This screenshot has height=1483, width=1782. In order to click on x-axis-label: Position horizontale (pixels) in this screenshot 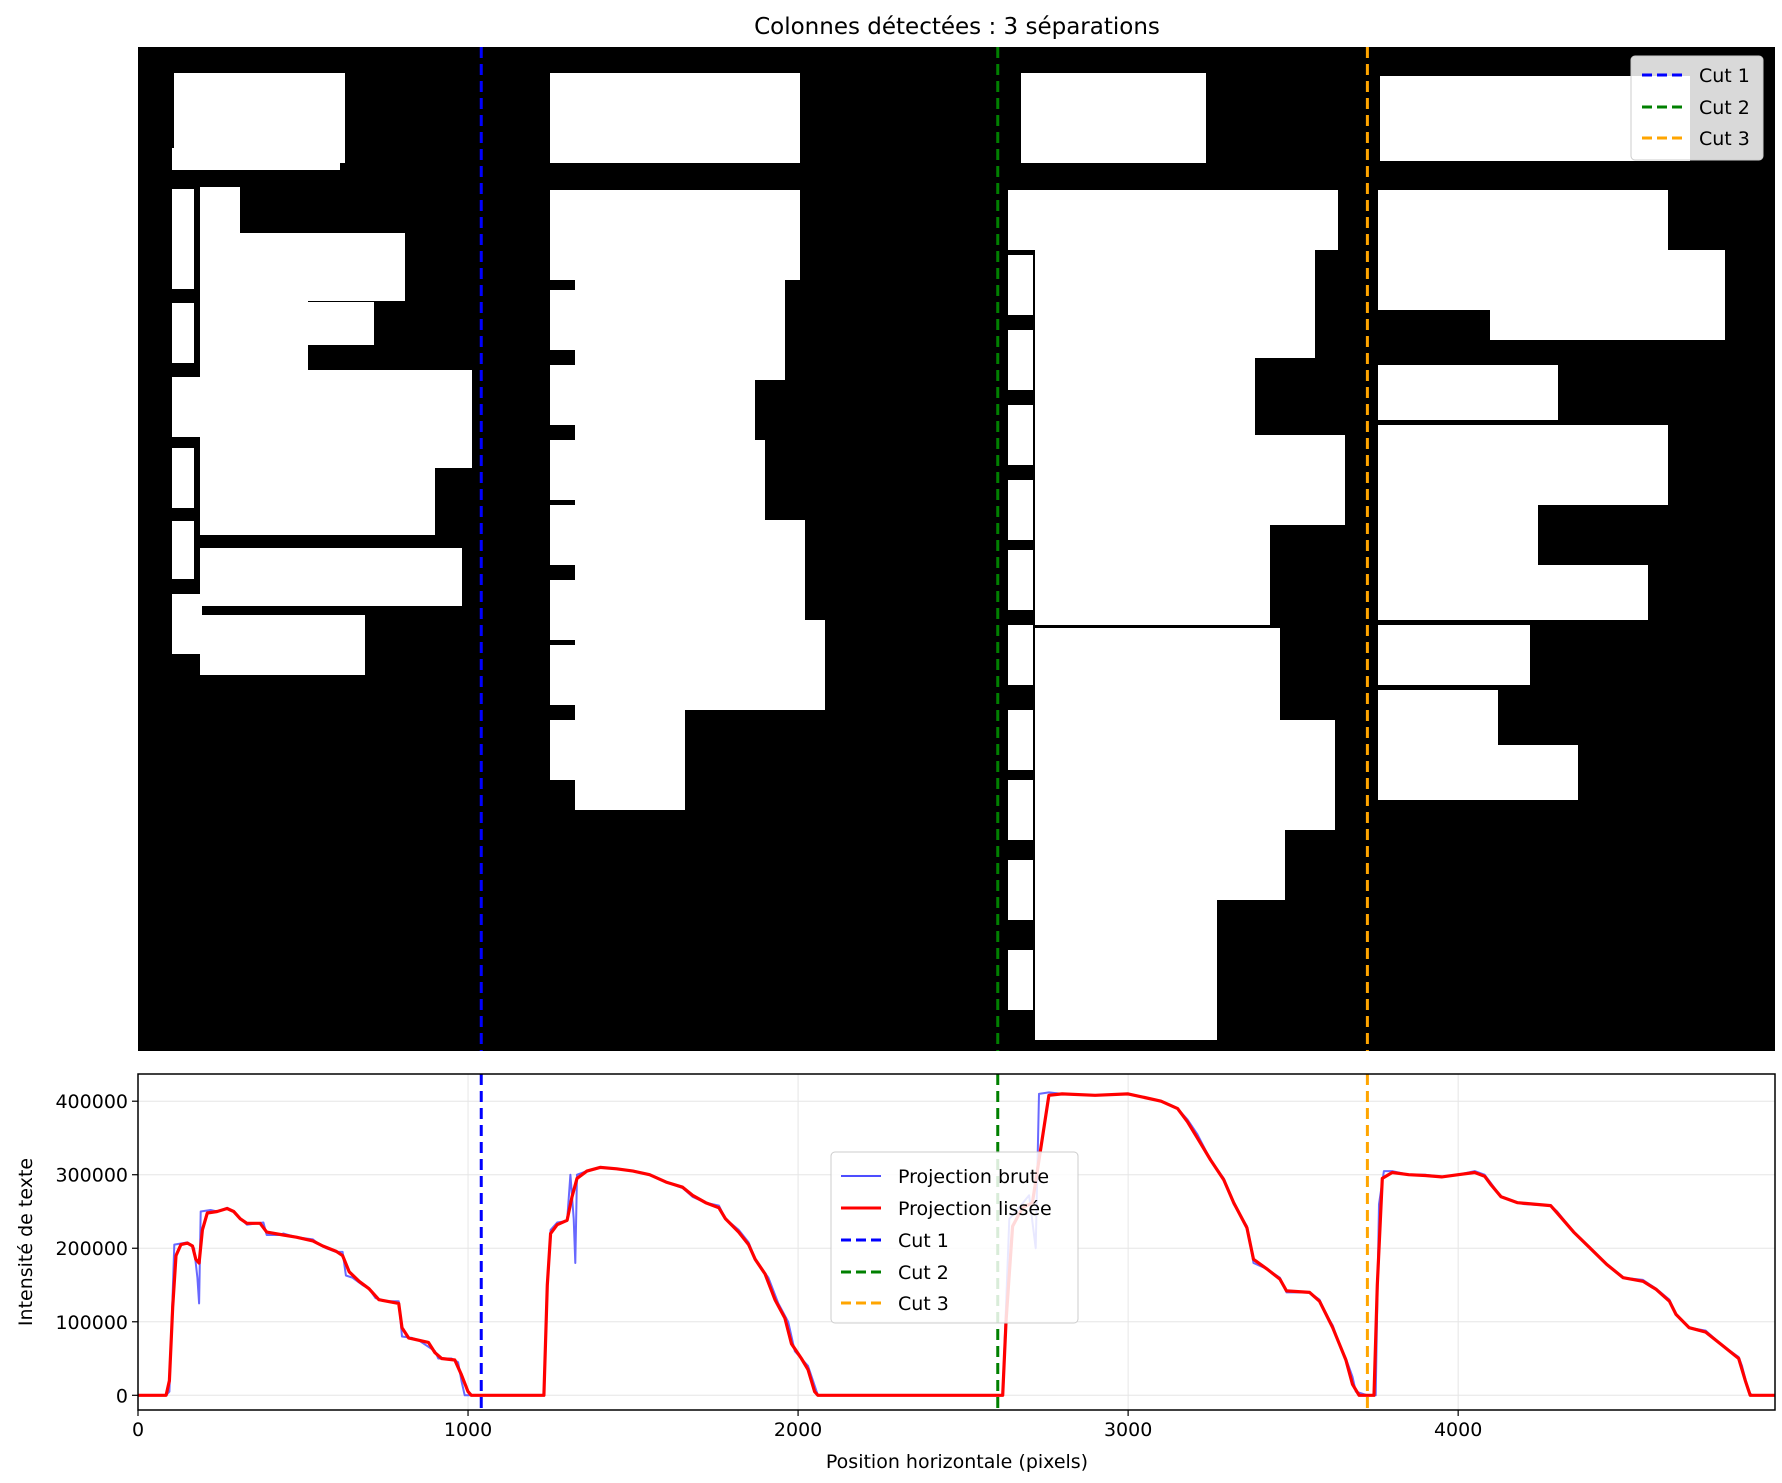, I will do `click(957, 1462)`.